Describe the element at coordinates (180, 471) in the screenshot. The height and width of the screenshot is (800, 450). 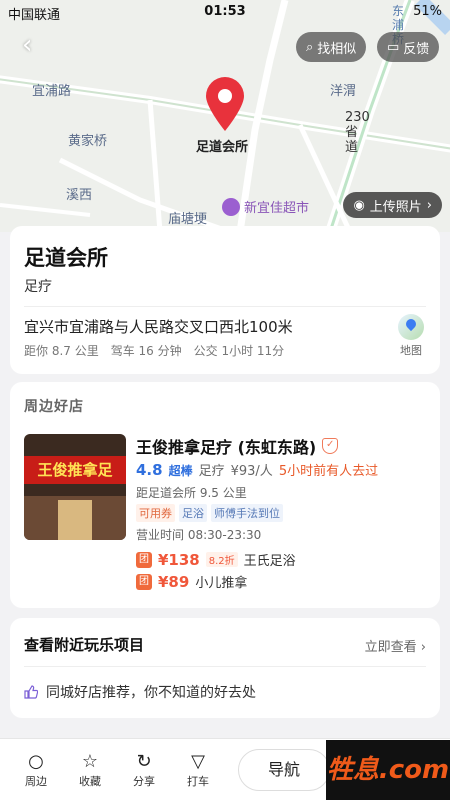
I see `shop-score-tag: 超棒` at that location.